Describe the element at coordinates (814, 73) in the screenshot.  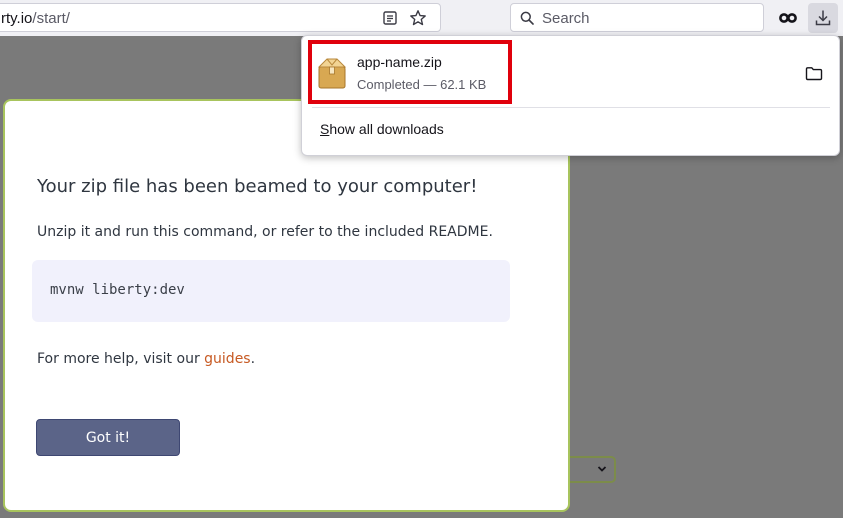
I see `open-folder-icon` at that location.